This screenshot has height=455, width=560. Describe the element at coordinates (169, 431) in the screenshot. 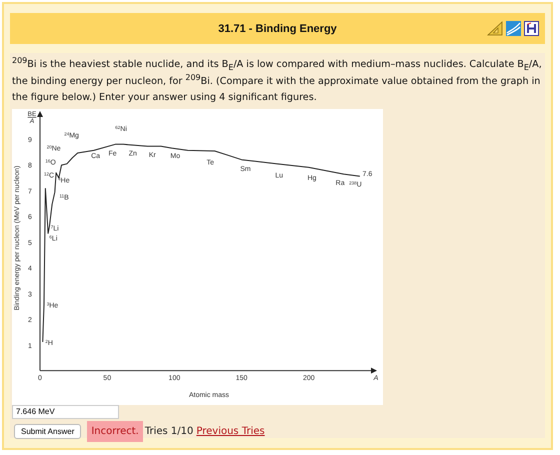

I see `tries-count: Tries 1/10` at that location.